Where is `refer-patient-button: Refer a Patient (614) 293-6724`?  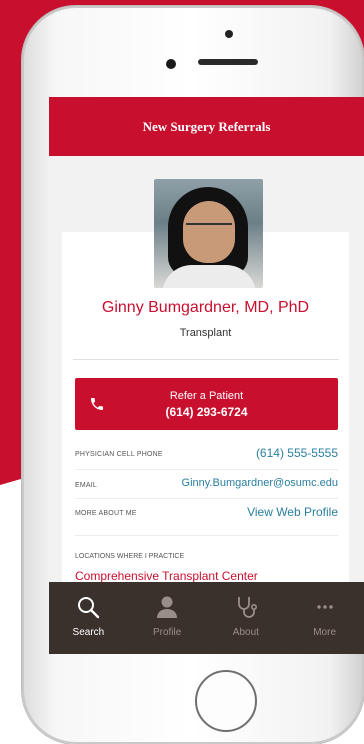
refer-patient-button: Refer a Patient (614) 293-6724 is located at coordinates (206, 404).